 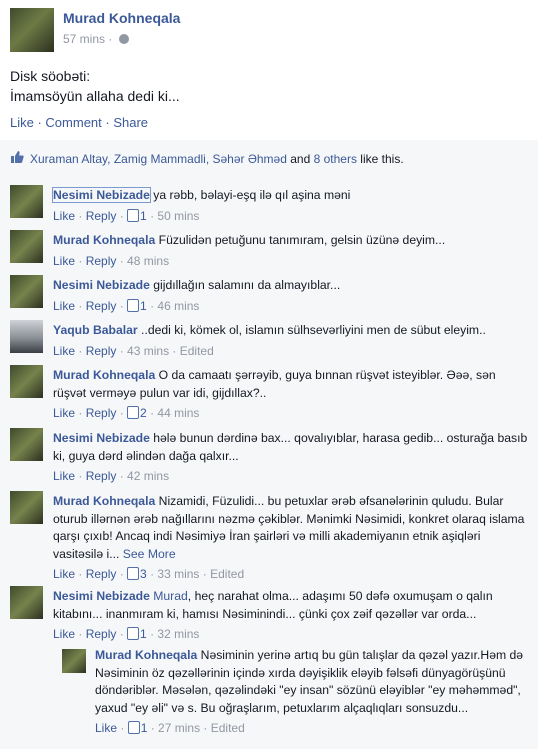 I want to click on comment-like-count: 2, so click(x=143, y=413).